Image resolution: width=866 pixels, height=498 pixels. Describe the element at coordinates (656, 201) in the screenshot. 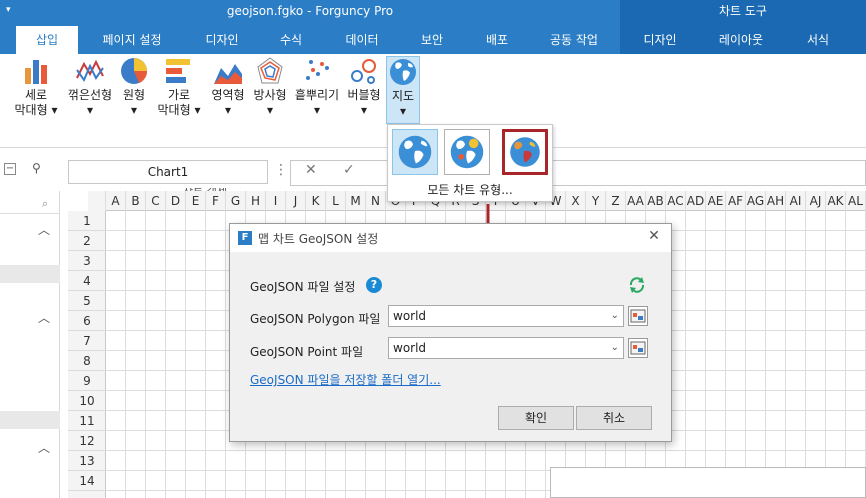

I see `column-header: AB` at that location.